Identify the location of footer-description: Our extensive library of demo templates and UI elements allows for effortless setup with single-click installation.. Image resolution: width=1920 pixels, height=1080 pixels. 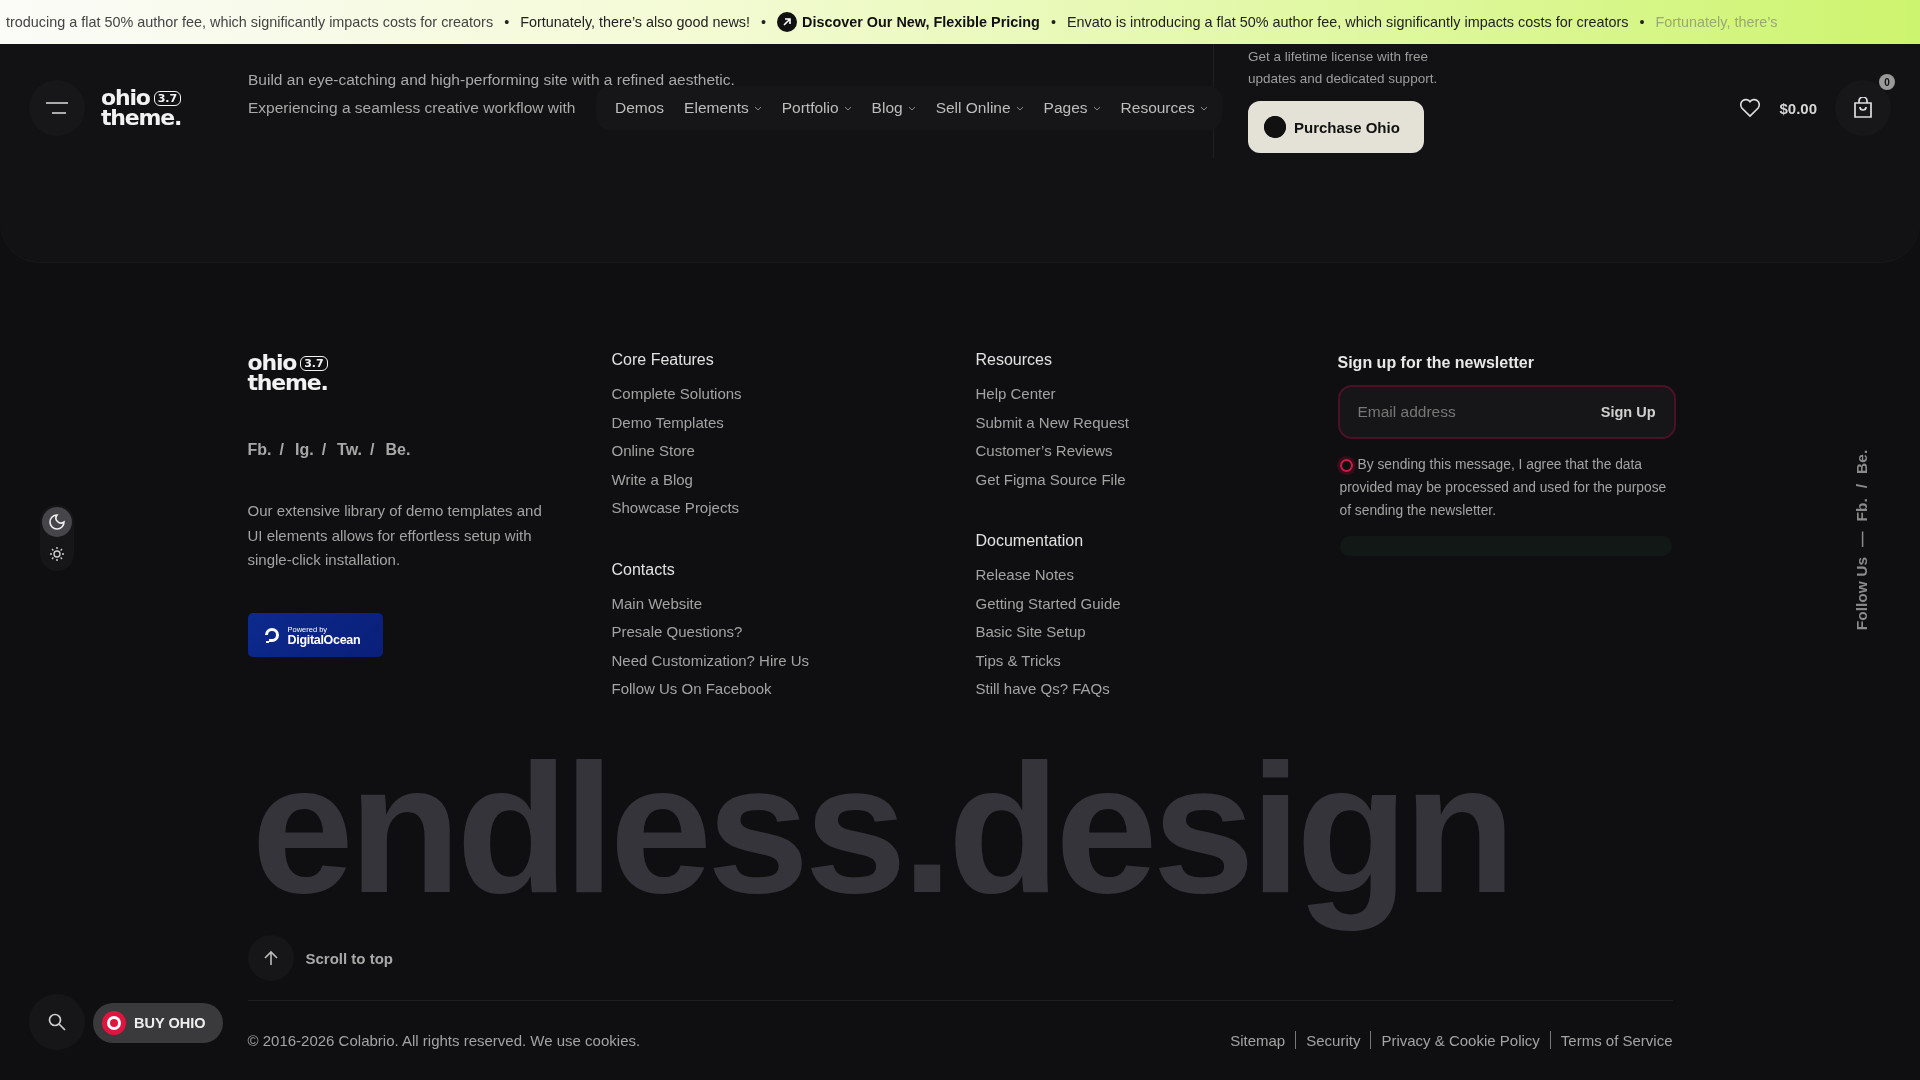
(395, 535).